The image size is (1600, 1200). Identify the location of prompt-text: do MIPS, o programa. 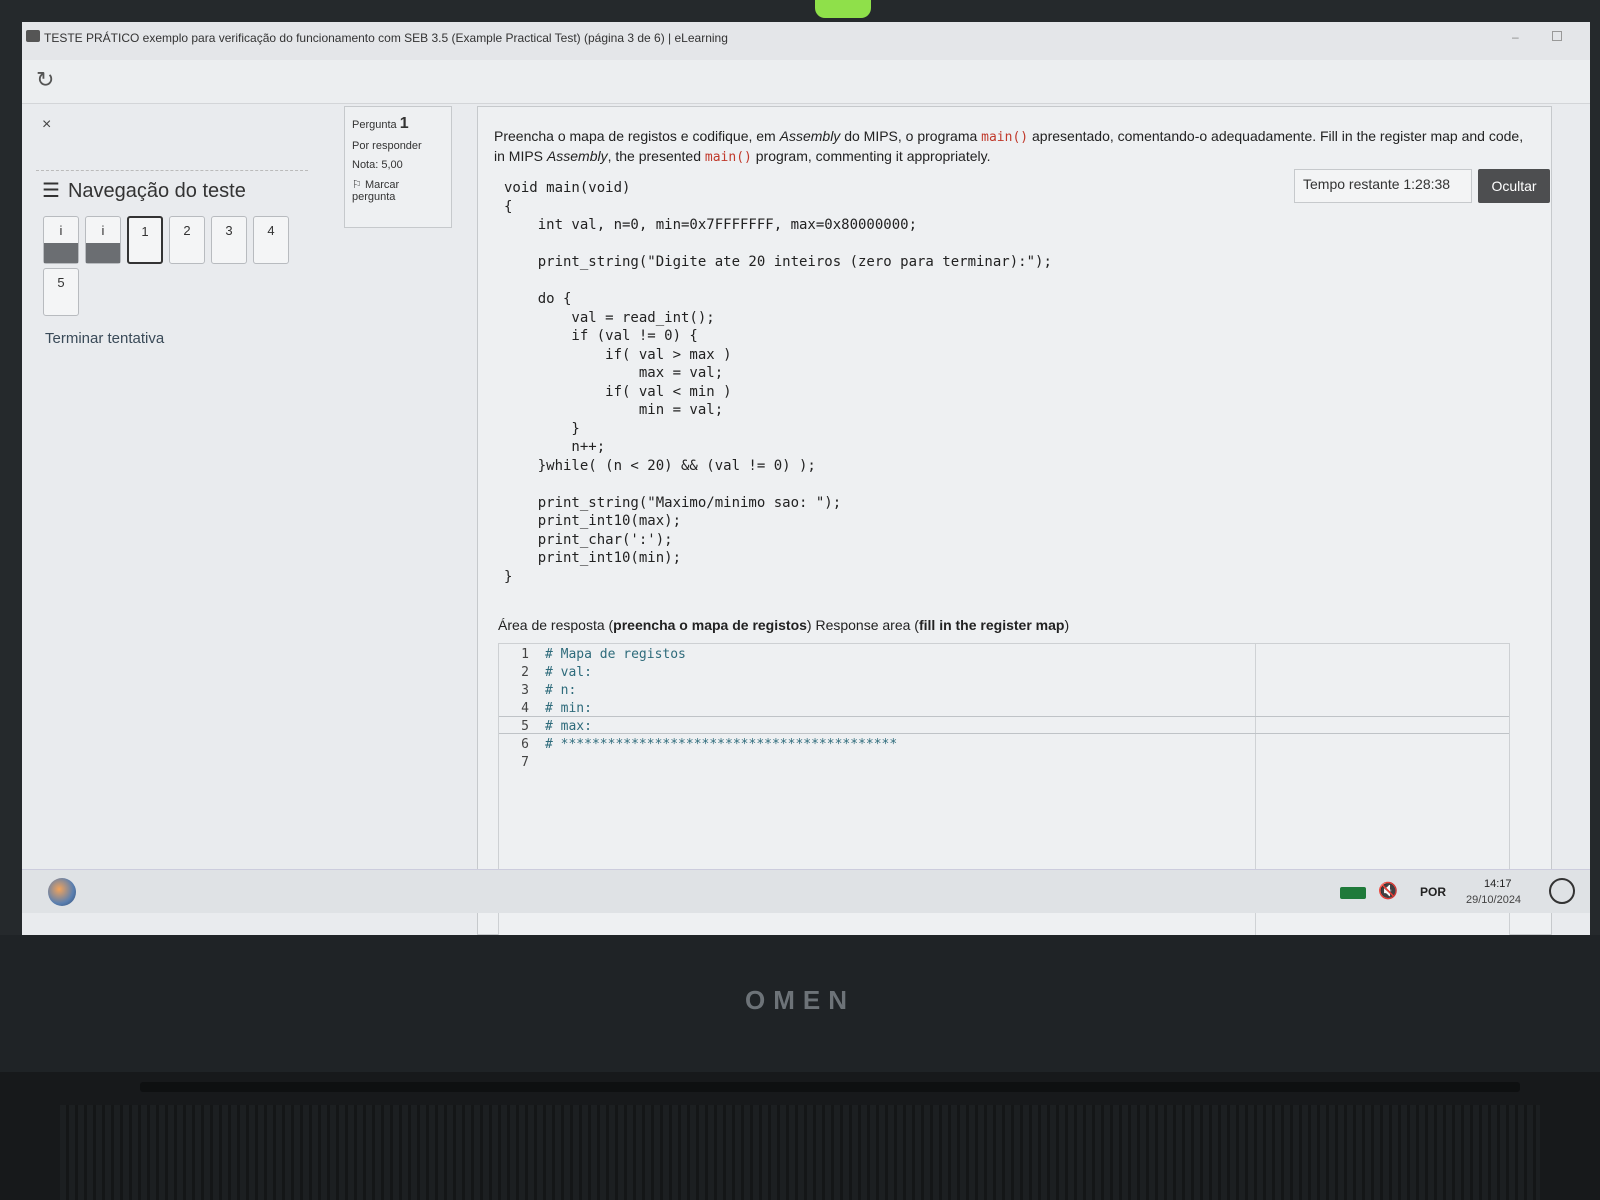
(911, 136).